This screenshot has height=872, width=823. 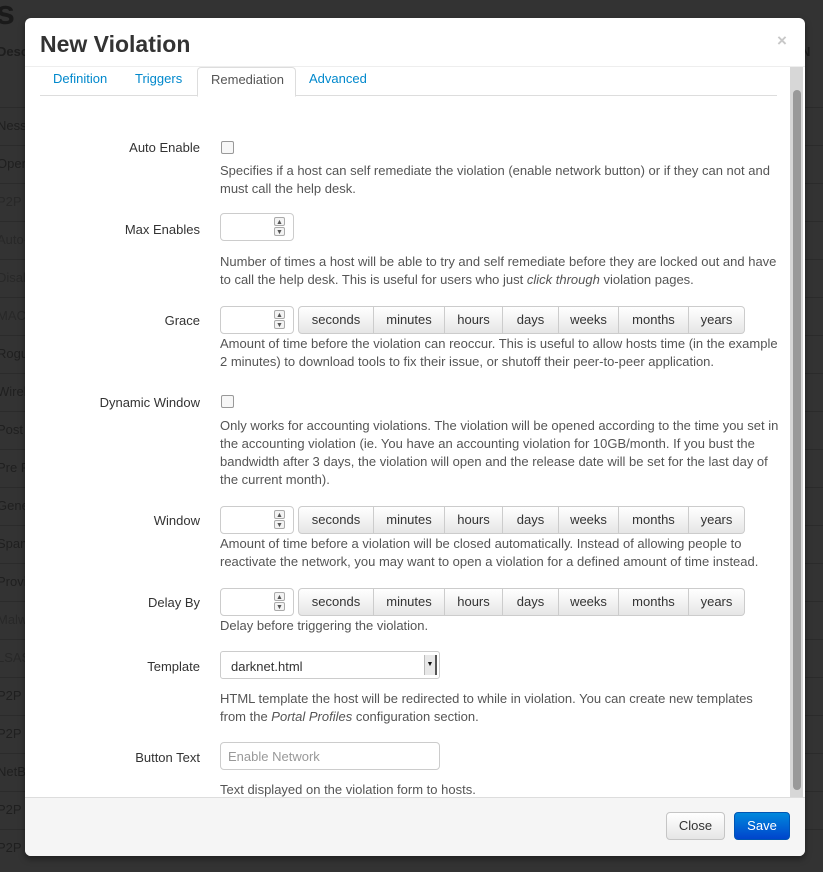 I want to click on window-label: Window, so click(x=176, y=520).